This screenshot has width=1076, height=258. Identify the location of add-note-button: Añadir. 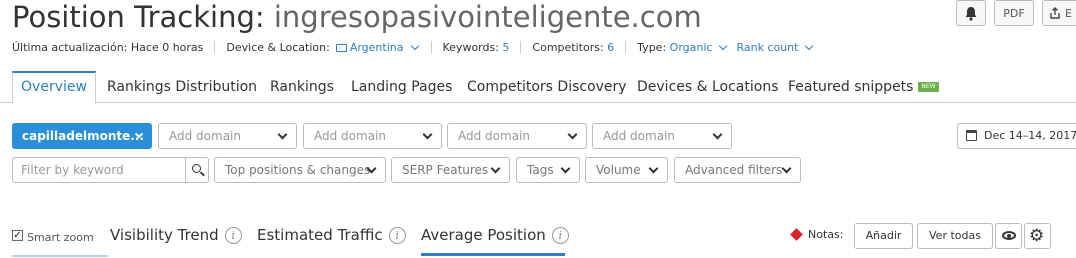
(883, 236).